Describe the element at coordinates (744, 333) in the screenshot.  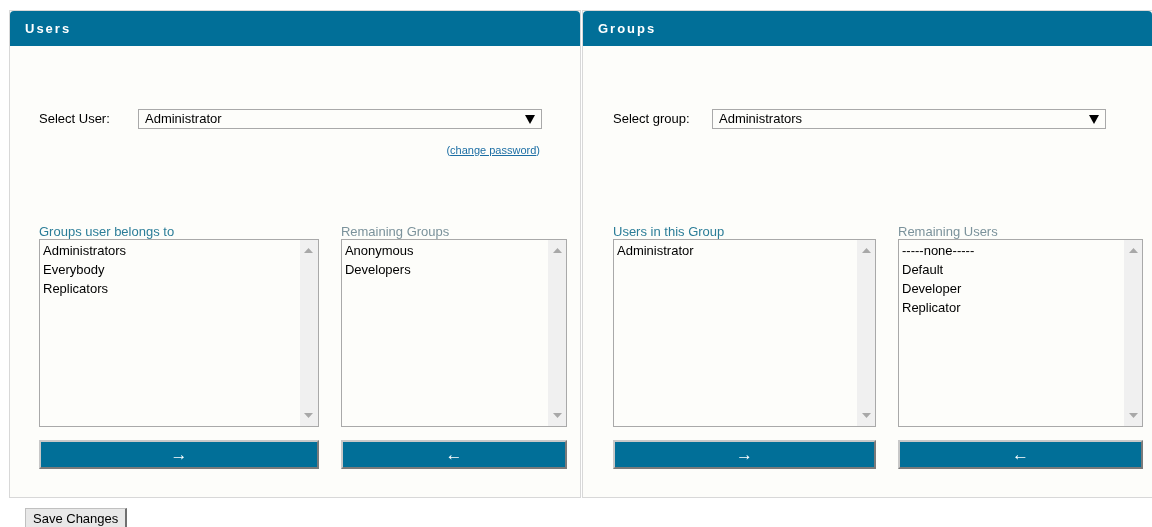
I see `list-box: Administrator` at that location.